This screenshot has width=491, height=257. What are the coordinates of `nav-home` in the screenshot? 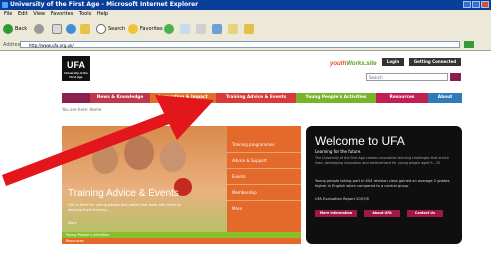 It's located at (76, 98).